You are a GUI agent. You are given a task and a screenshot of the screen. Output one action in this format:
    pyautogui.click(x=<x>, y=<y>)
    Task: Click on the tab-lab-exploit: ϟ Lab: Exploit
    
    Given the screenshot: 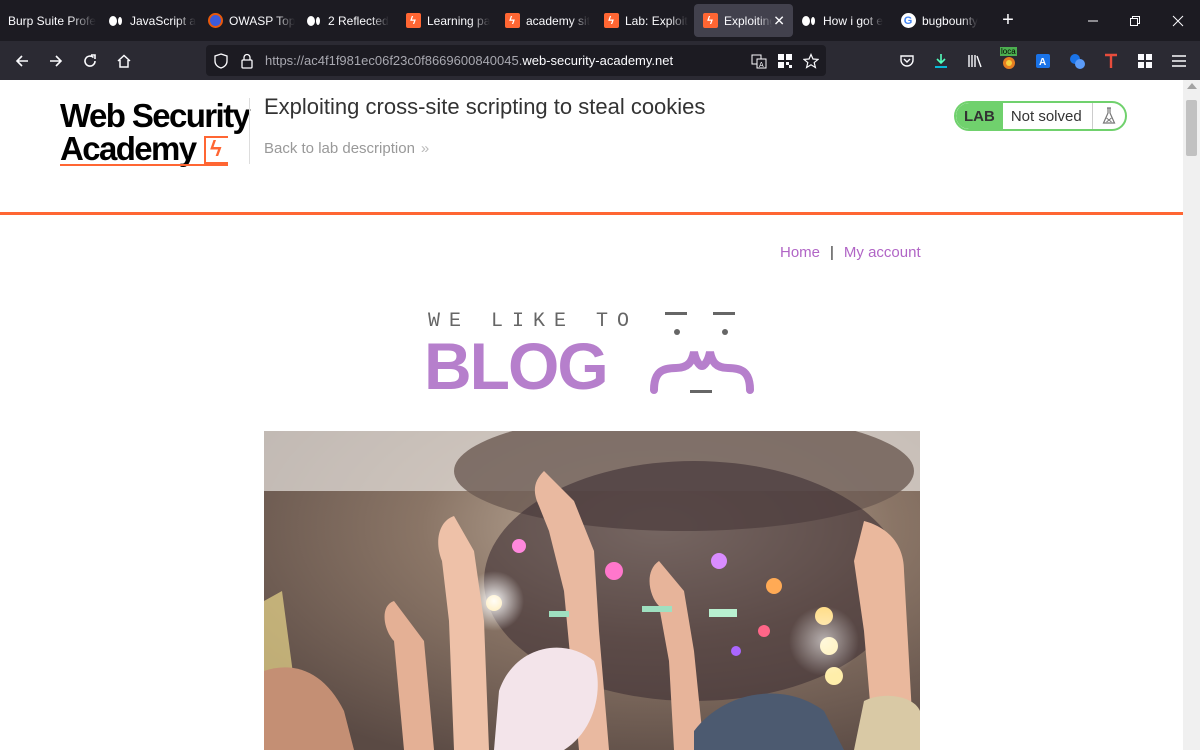 What is the action you would take?
    pyautogui.click(x=644, y=20)
    